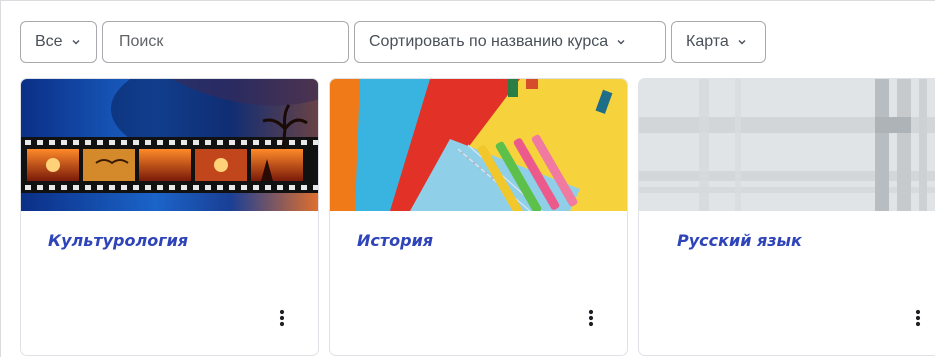 Image resolution: width=935 pixels, height=357 pixels. Describe the element at coordinates (169, 145) in the screenshot. I see `course-image-film-strip` at that location.